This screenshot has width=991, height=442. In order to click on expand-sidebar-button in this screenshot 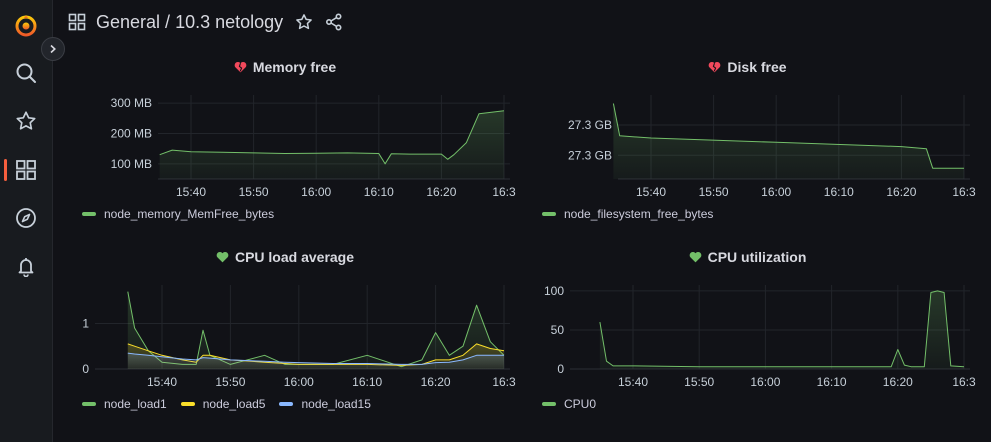, I will do `click(53, 49)`.